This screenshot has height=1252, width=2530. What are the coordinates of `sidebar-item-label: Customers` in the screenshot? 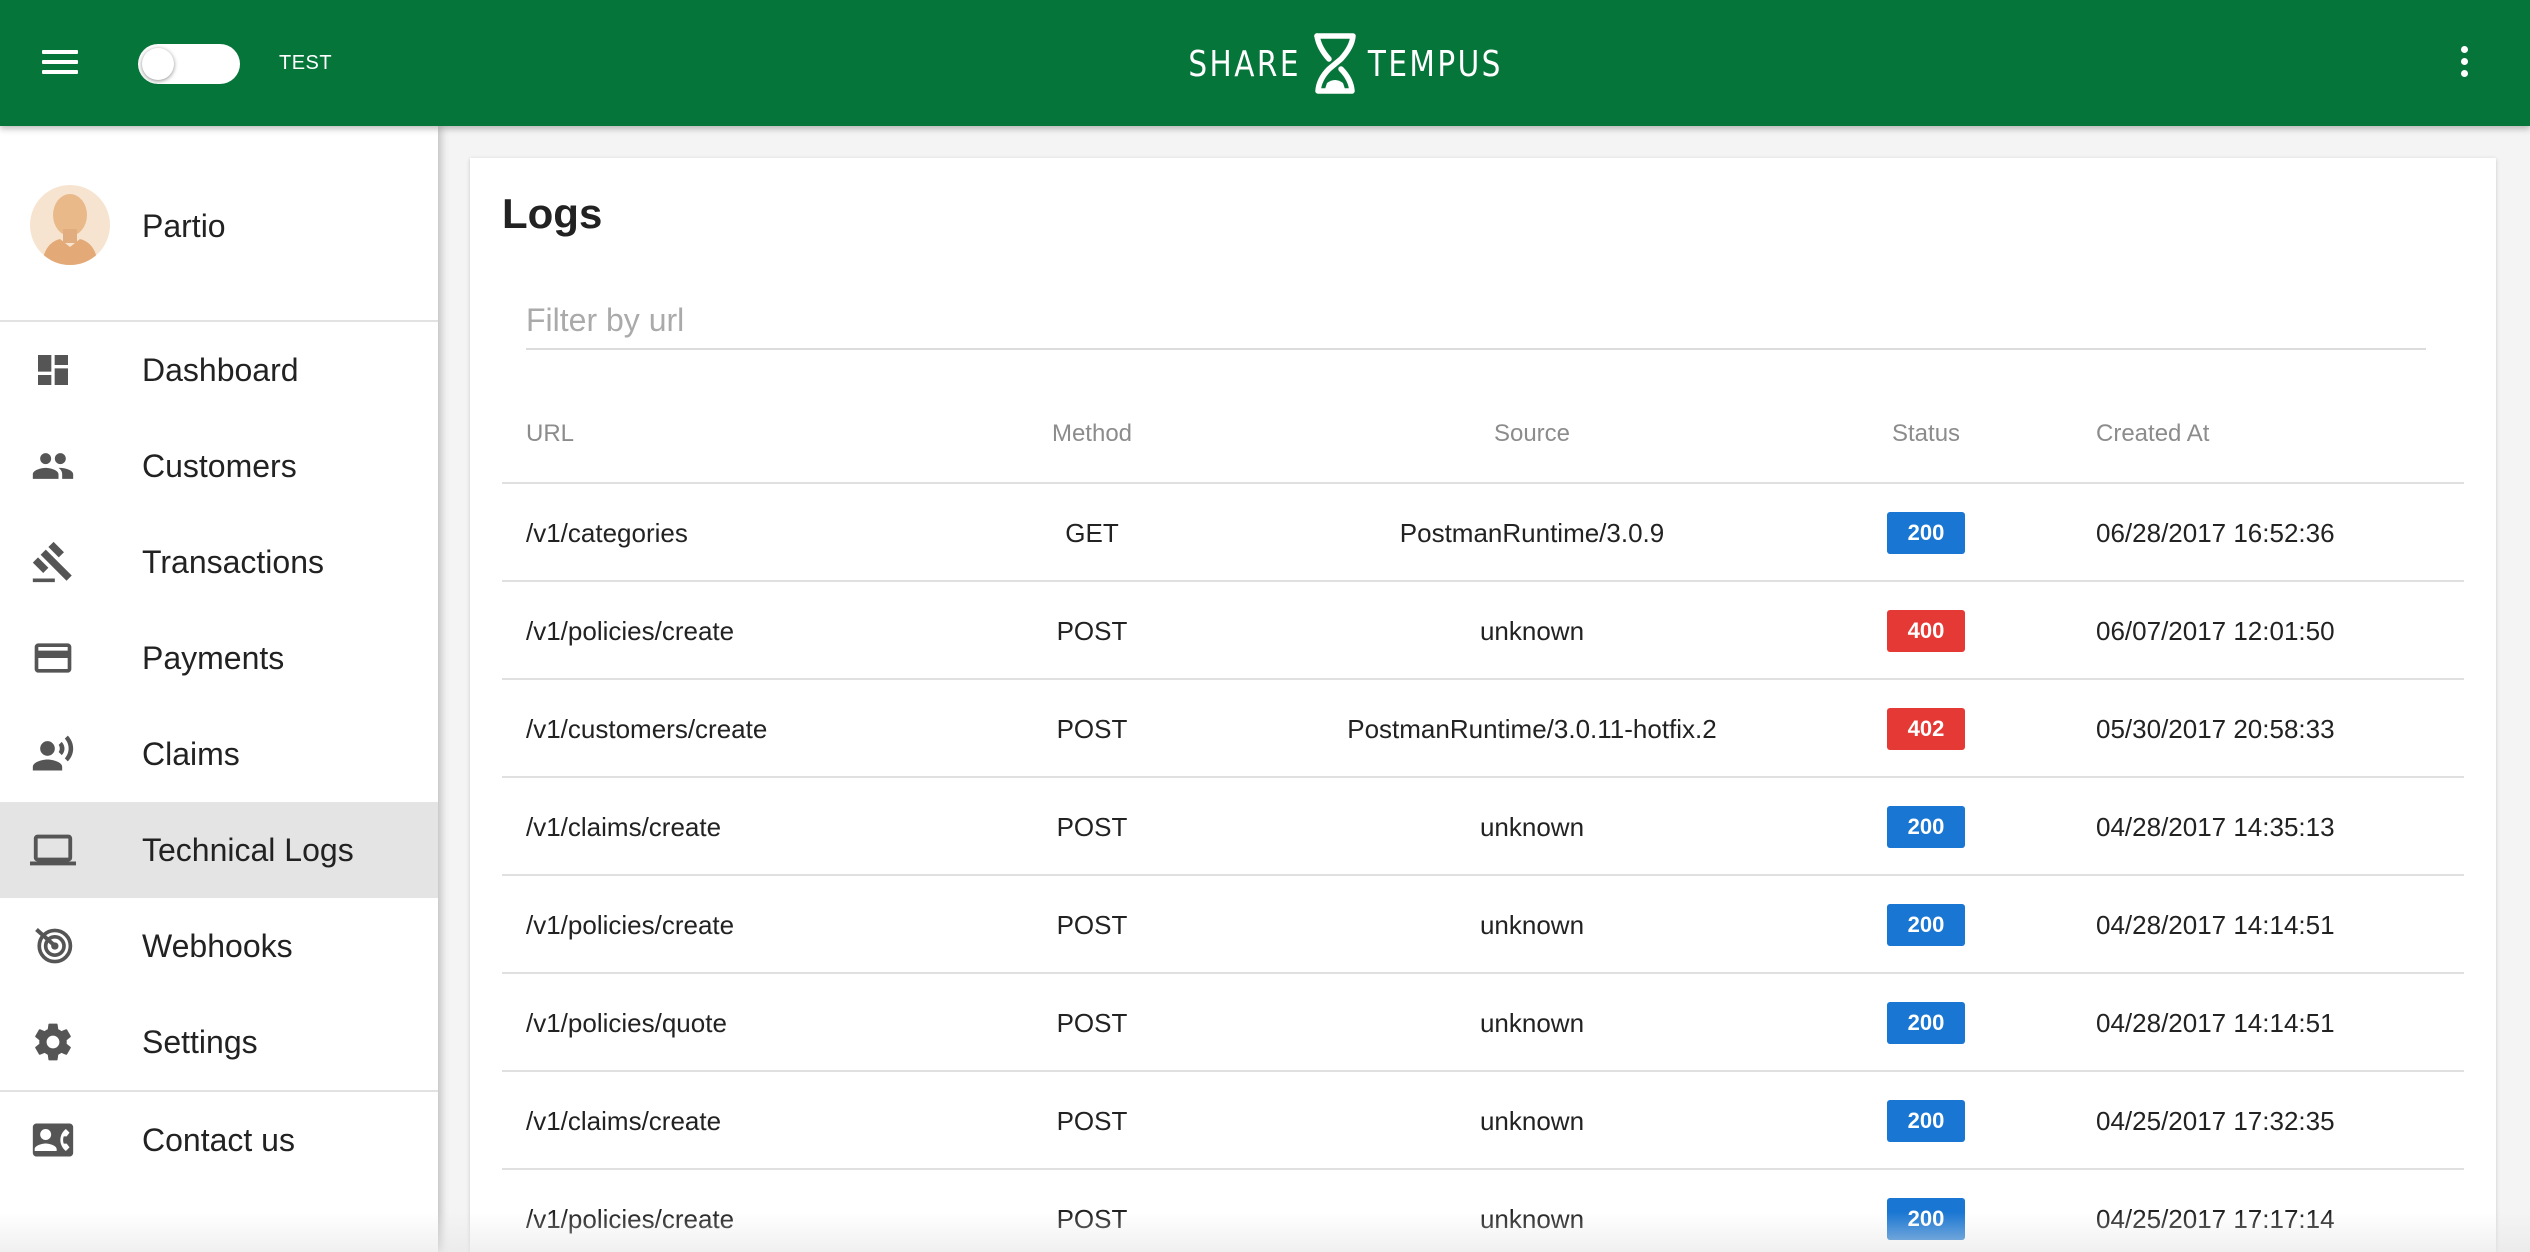 It's located at (219, 466).